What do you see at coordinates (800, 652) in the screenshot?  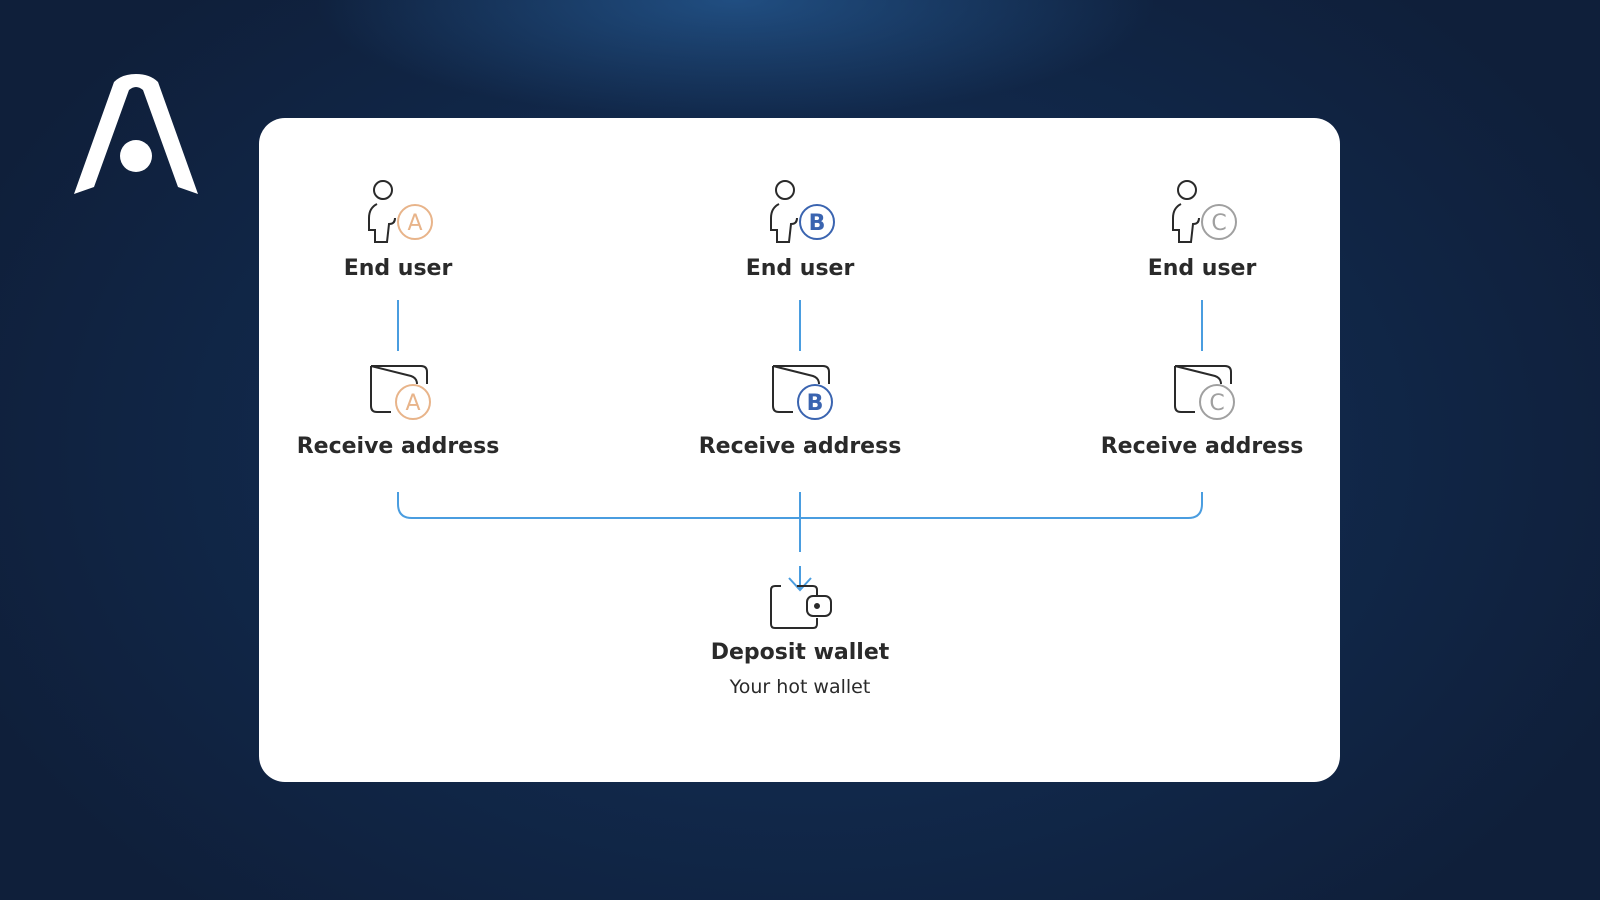 I see `deposit-wallet-label: Deposit wallet` at bounding box center [800, 652].